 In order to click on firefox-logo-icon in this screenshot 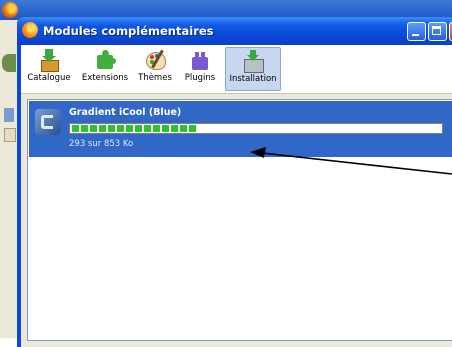, I will do `click(10, 10)`.